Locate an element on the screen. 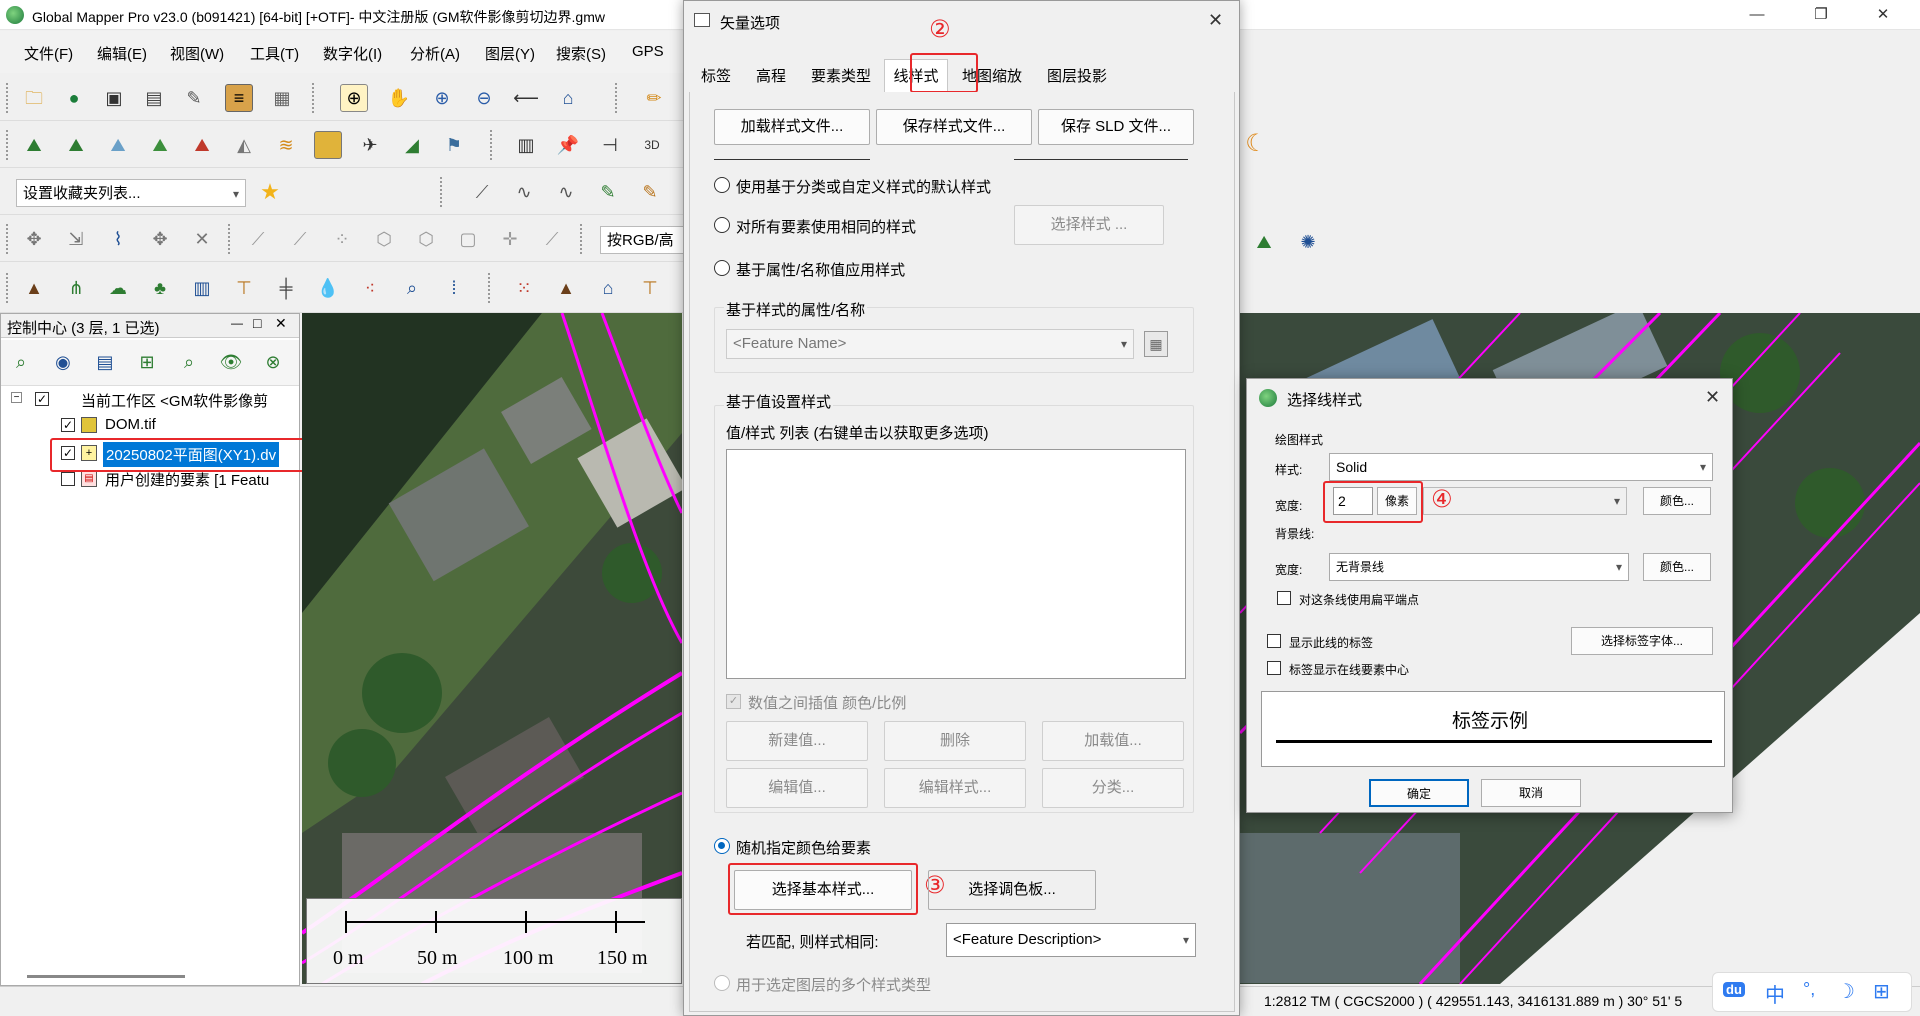  tree-icon: ♣ is located at coordinates (160, 288).